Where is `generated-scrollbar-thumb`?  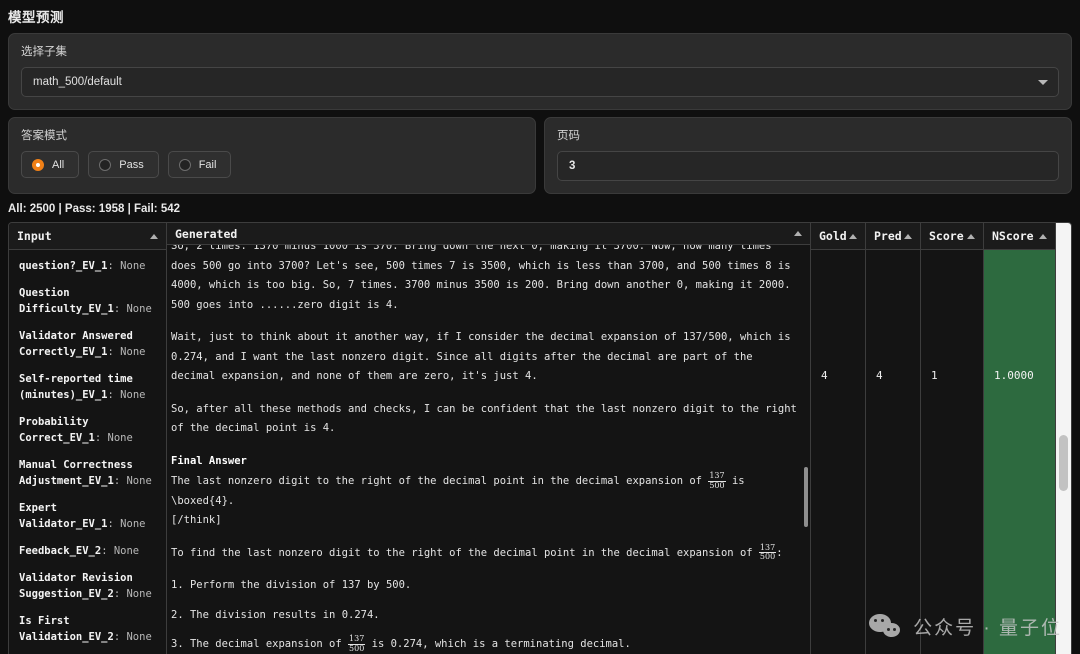
generated-scrollbar-thumb is located at coordinates (806, 497).